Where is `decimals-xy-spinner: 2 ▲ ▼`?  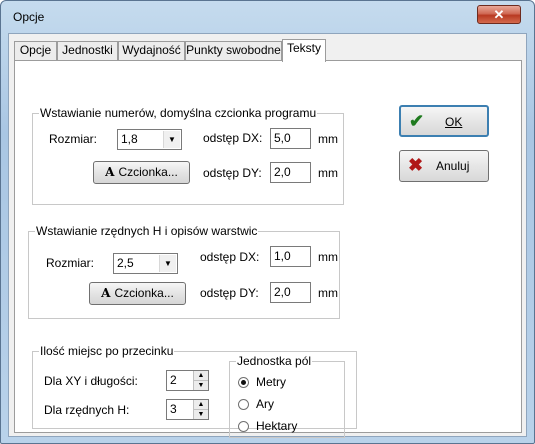 decimals-xy-spinner: 2 ▲ ▼ is located at coordinates (187, 380).